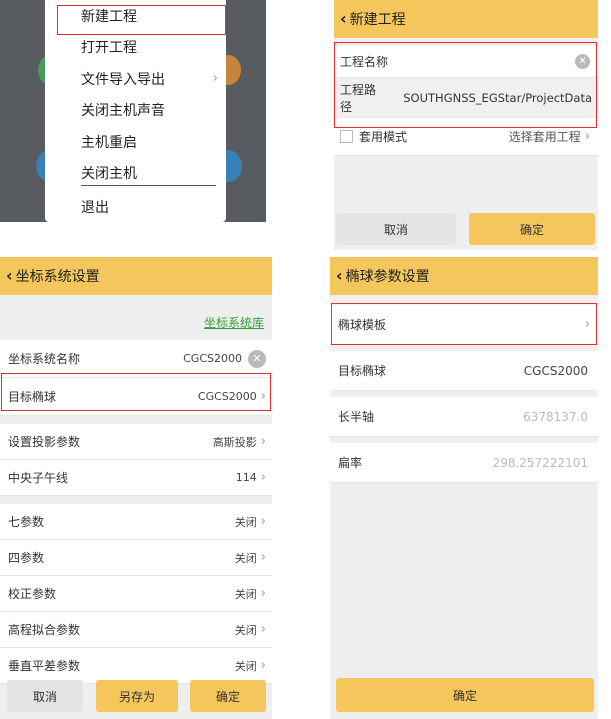  I want to click on row-label: 高程拟合参数, so click(44, 630).